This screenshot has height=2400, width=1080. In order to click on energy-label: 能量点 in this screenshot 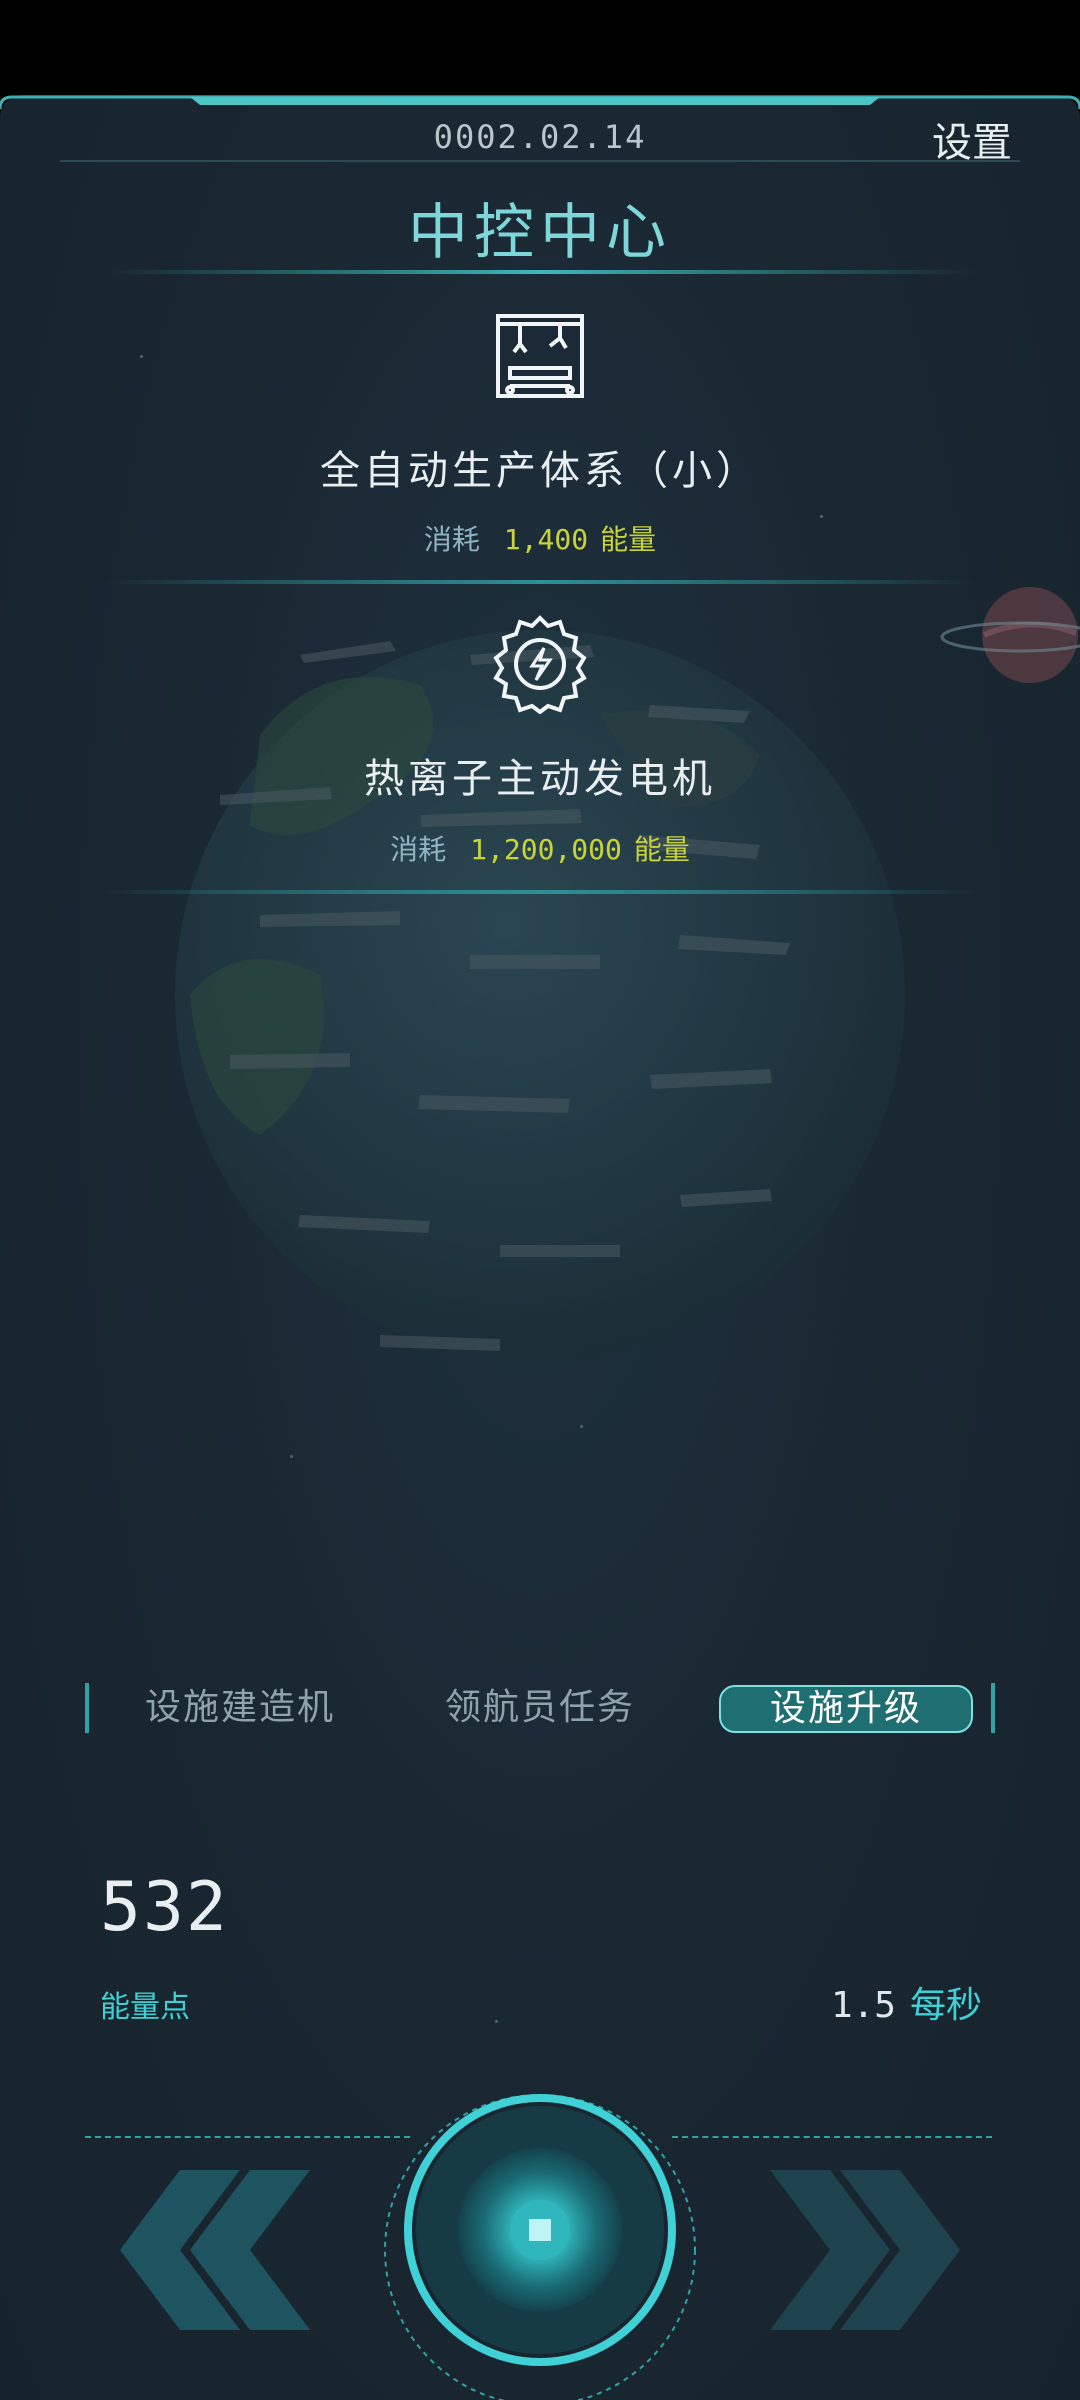, I will do `click(145, 2007)`.